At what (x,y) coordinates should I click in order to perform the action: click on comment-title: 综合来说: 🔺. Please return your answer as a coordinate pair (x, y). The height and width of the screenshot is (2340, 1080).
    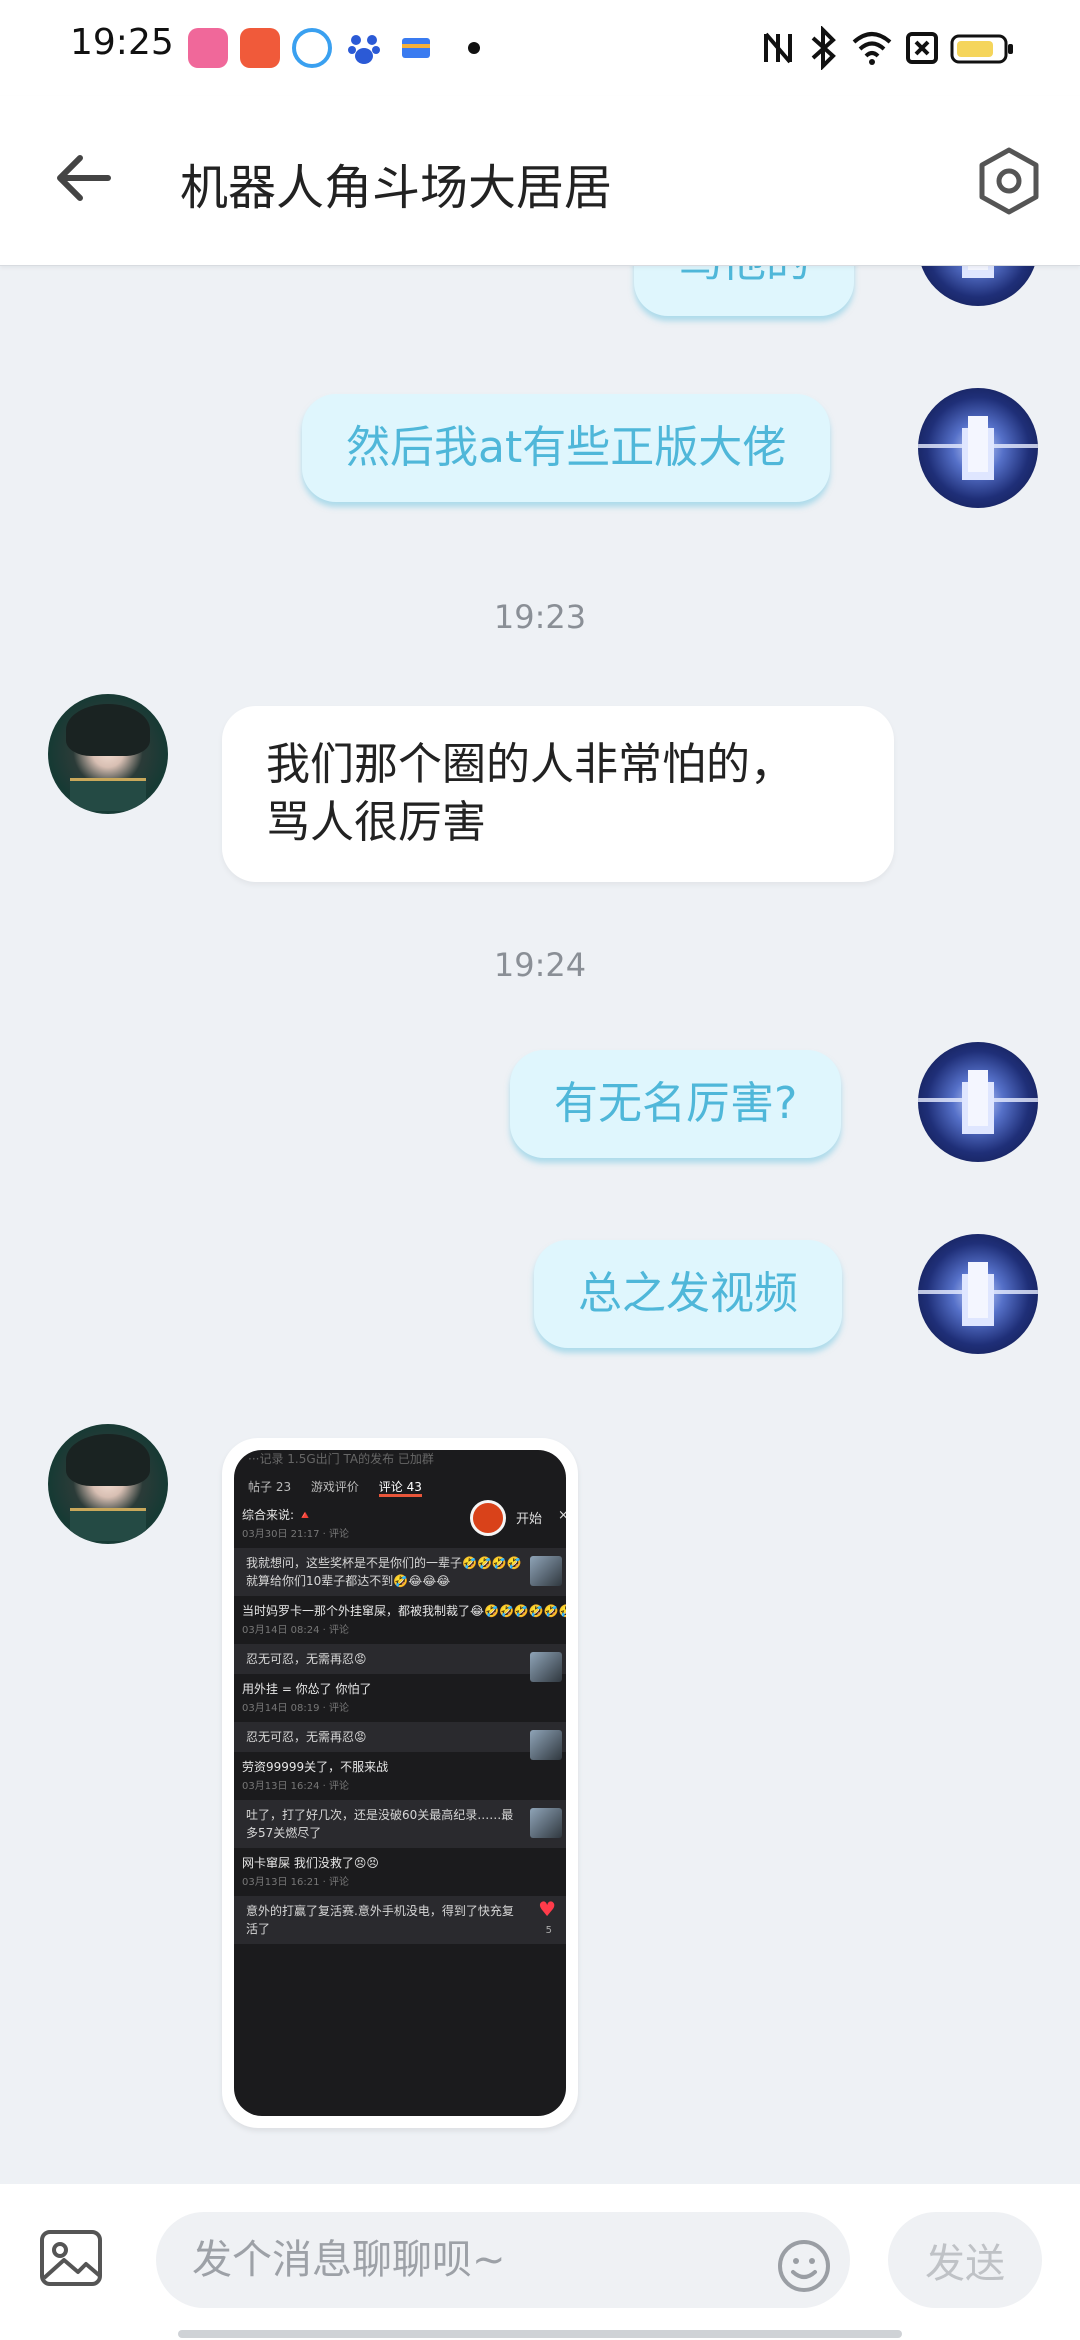
    Looking at the image, I should click on (277, 1515).